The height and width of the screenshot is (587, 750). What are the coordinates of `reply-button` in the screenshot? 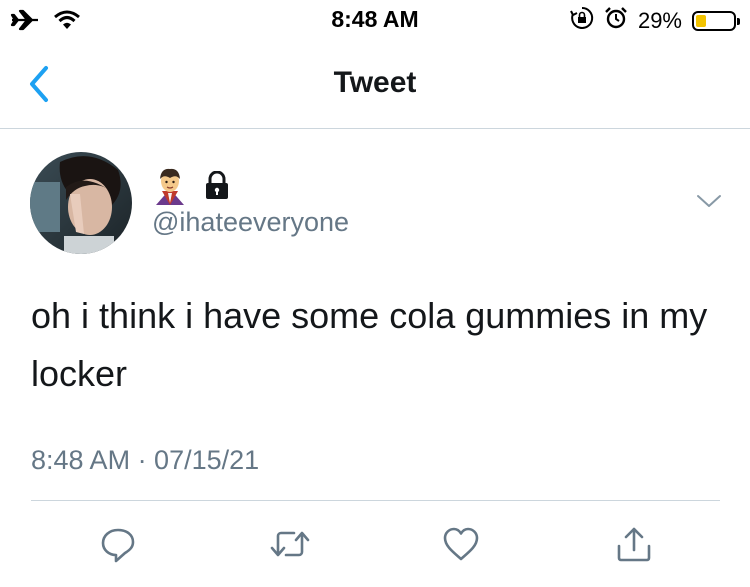 It's located at (118, 544).